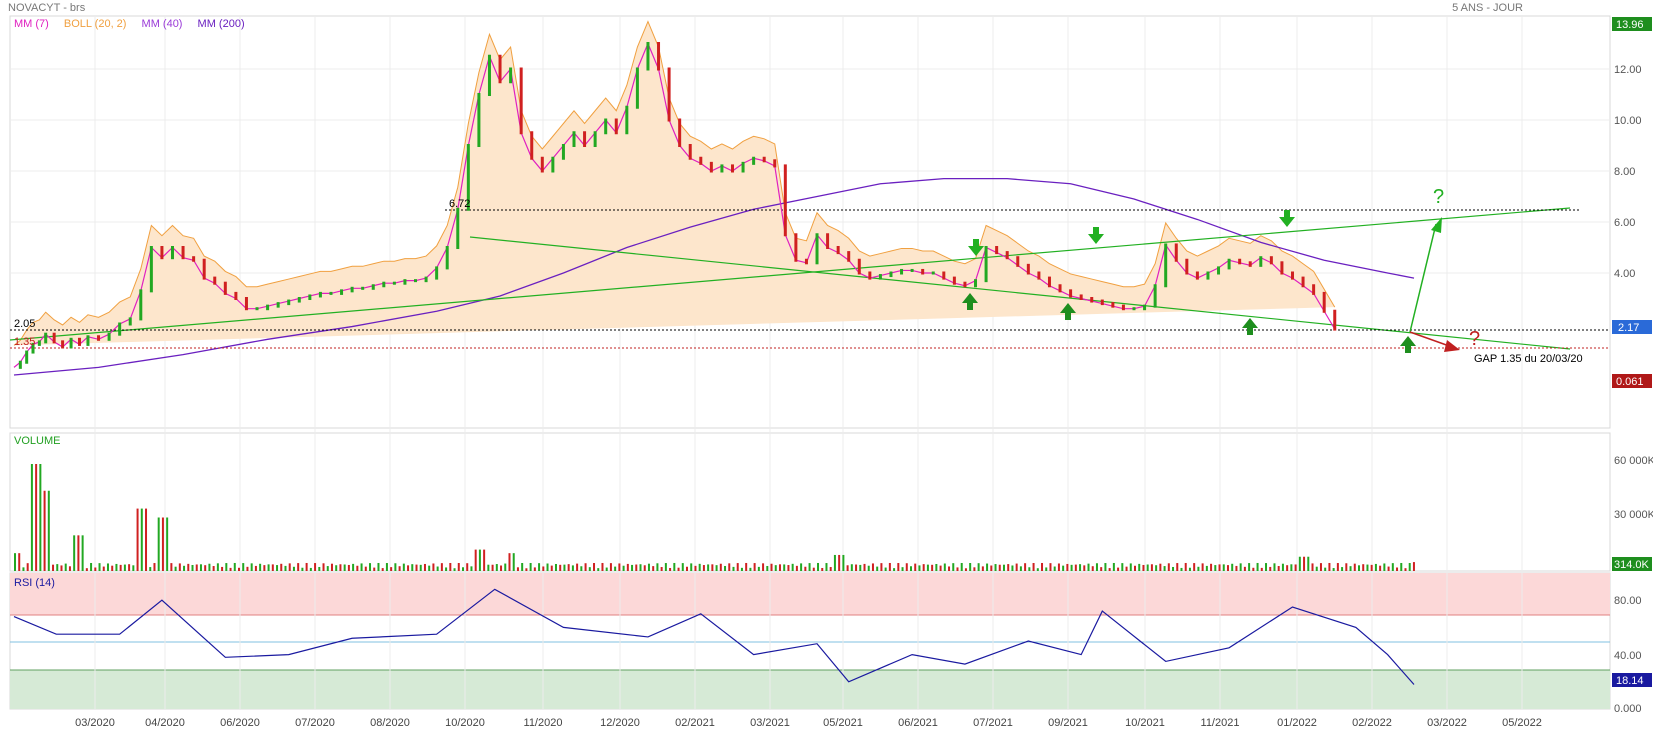 This screenshot has width=1653, height=732. What do you see at coordinates (1438, 197) in the screenshot?
I see `question-up: ?` at bounding box center [1438, 197].